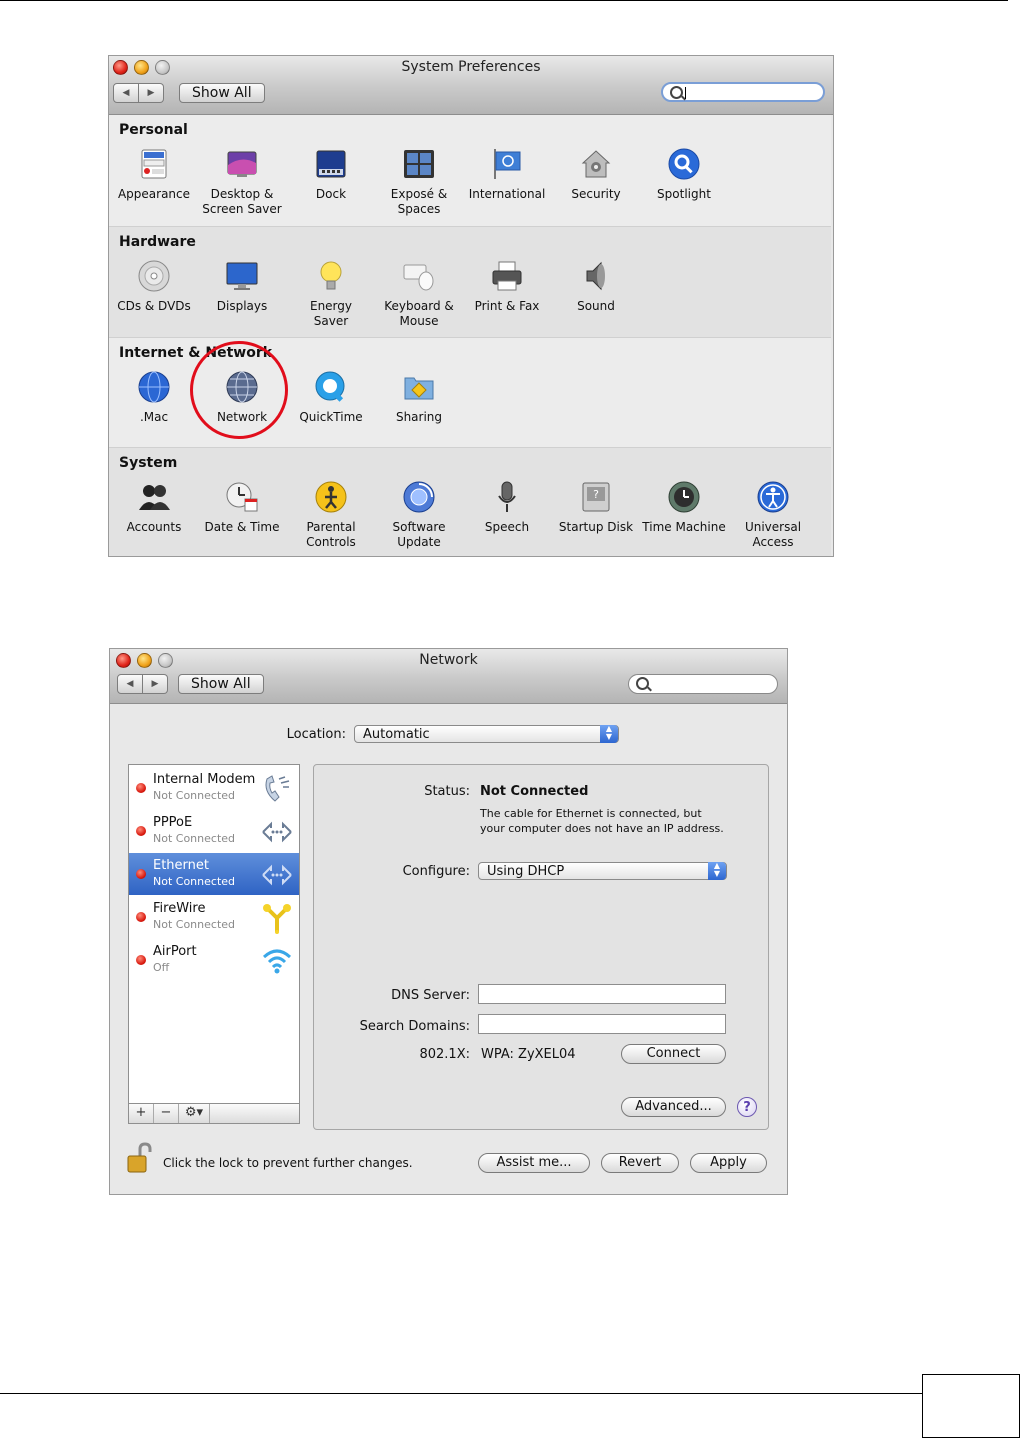 The height and width of the screenshot is (1438, 1020). What do you see at coordinates (331, 164) in the screenshot?
I see `dock-icon` at bounding box center [331, 164].